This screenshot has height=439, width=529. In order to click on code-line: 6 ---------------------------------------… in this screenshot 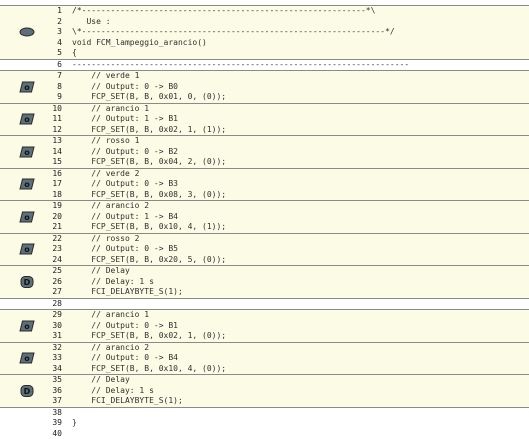, I will do `click(264, 65)`.